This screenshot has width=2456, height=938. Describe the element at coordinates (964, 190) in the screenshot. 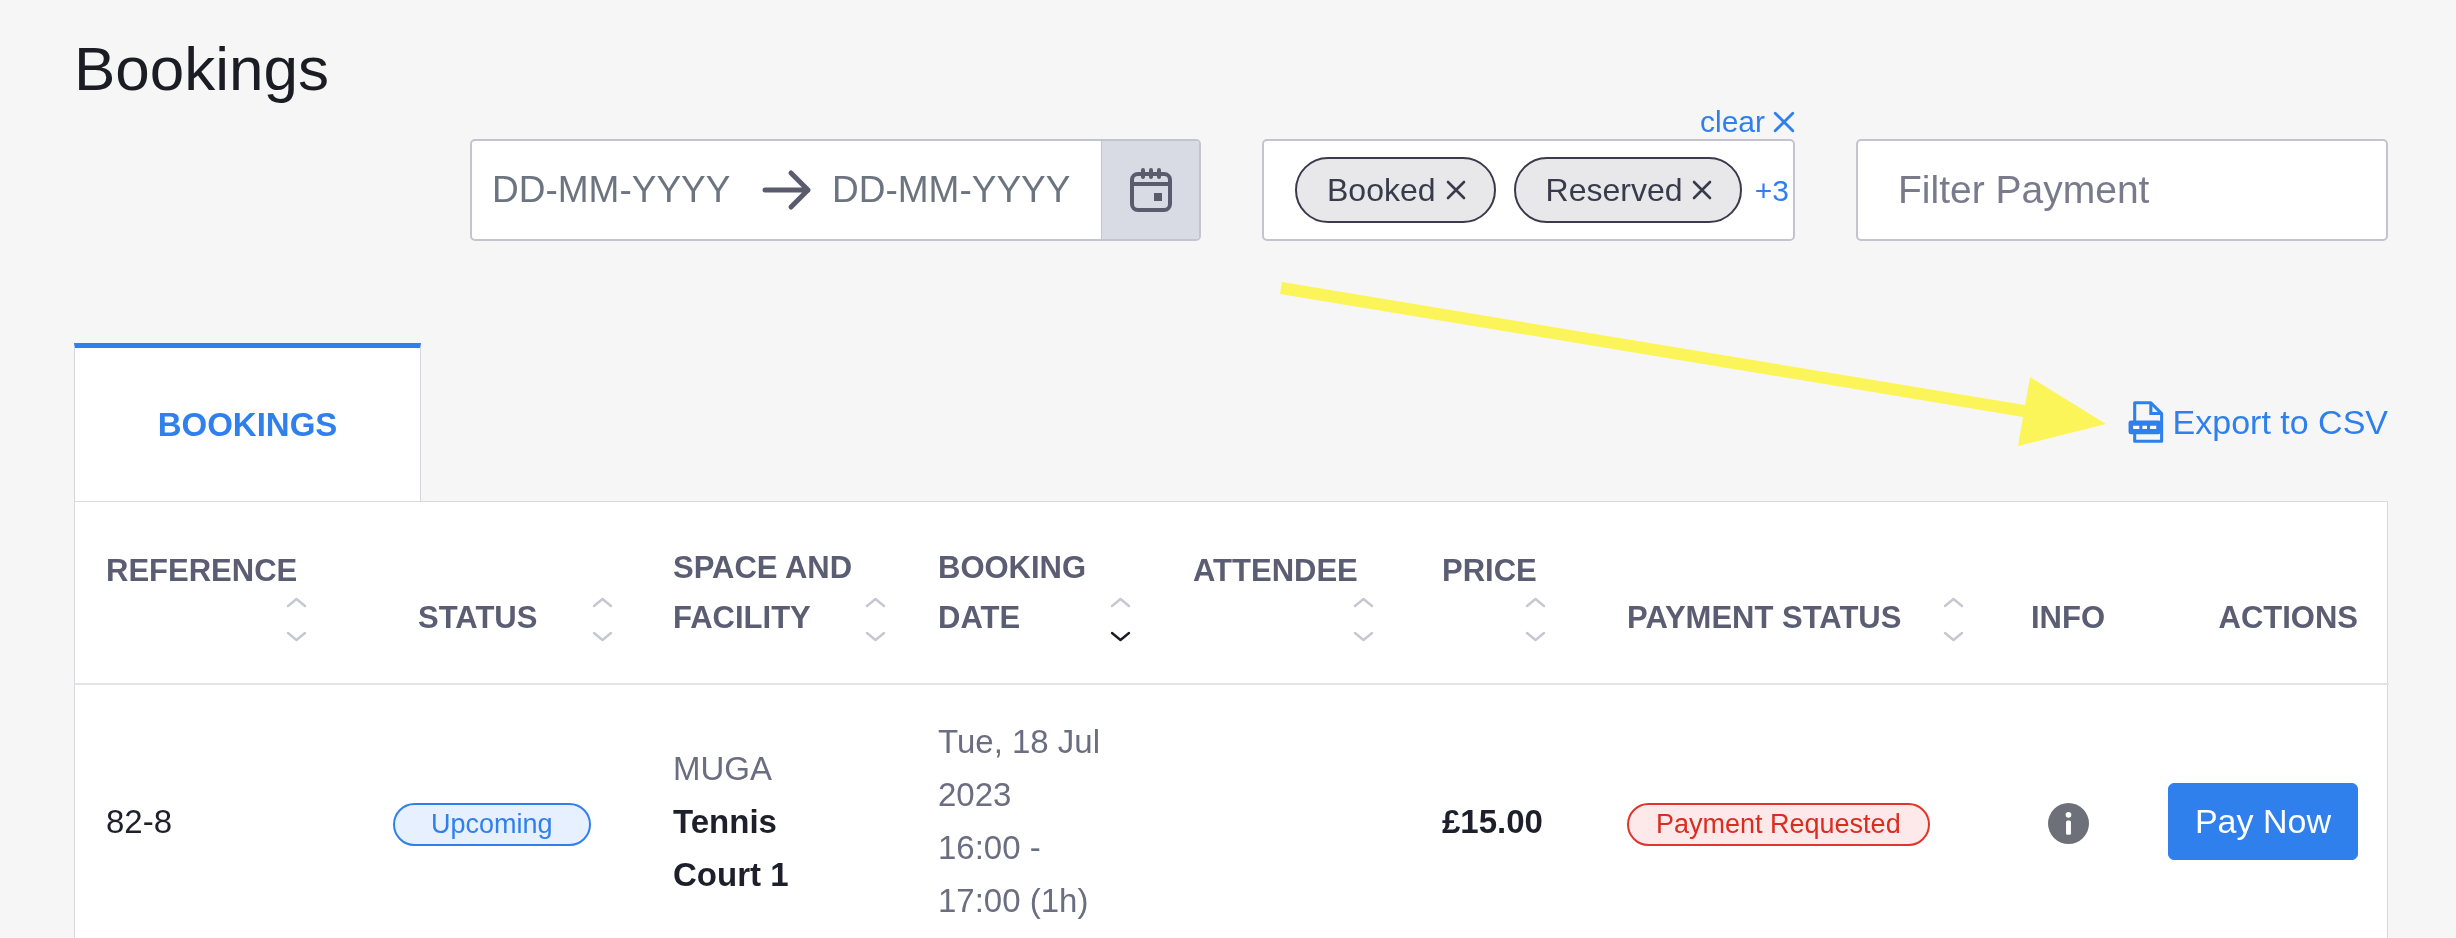

I see `end-date-field: DD-MM-YYYY` at that location.